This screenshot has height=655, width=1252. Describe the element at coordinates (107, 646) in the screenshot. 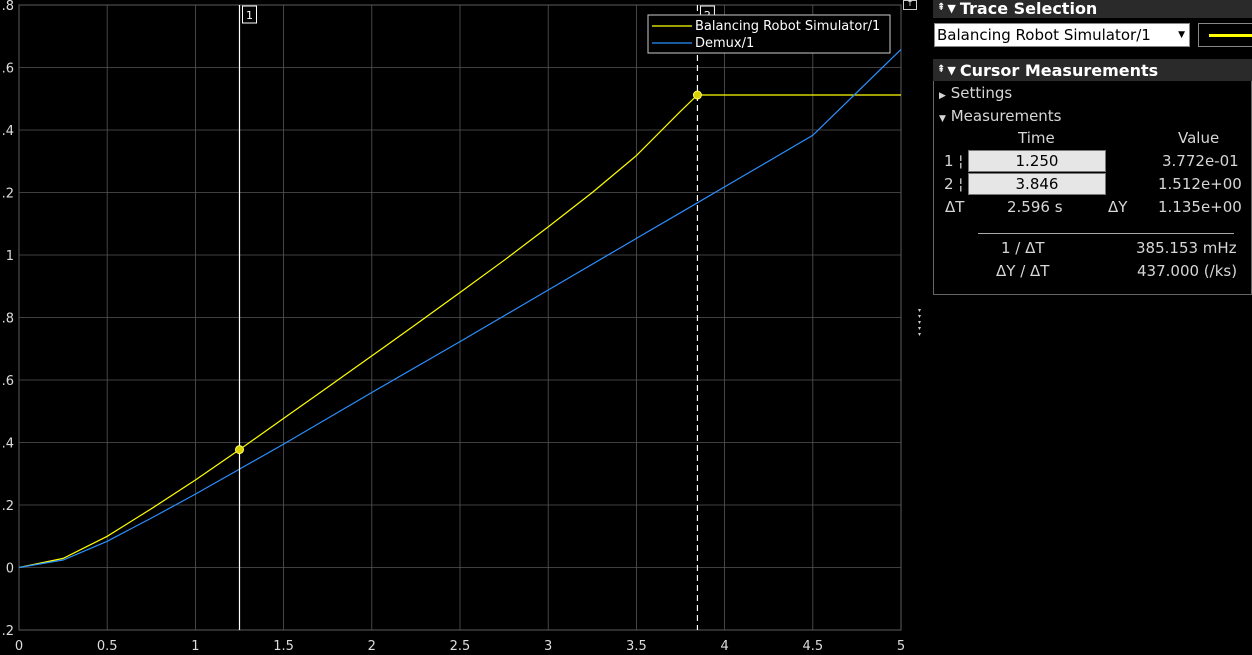

I see `x-tick-label: 0.5` at that location.